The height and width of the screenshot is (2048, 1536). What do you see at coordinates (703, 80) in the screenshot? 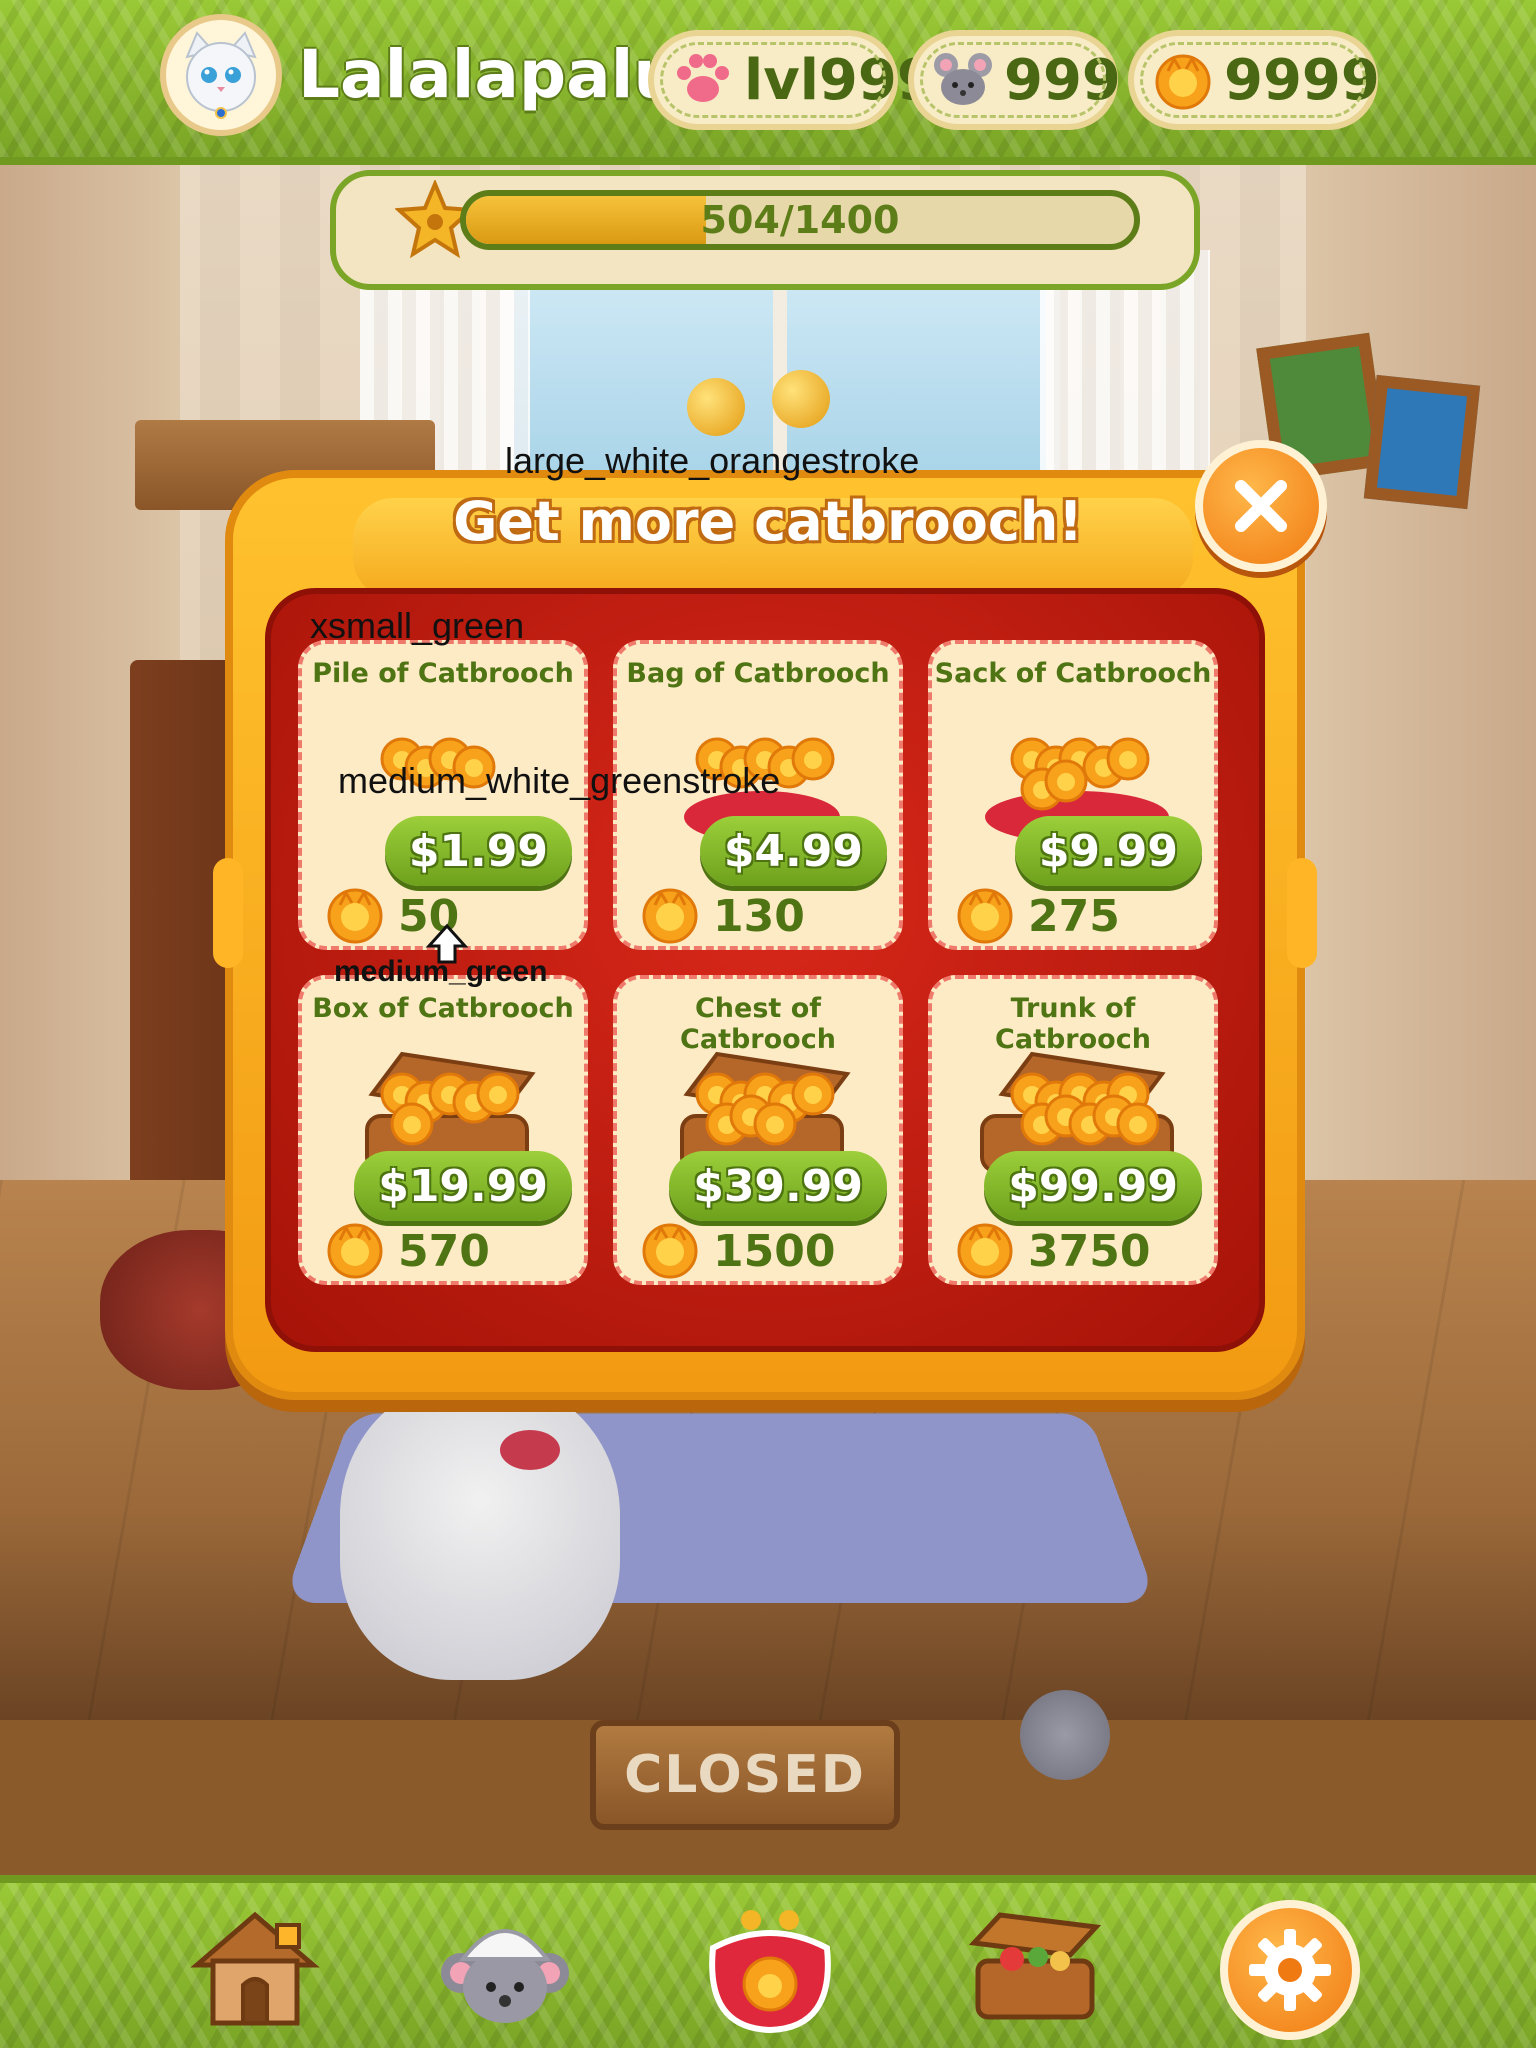
I see `paw-icon` at bounding box center [703, 80].